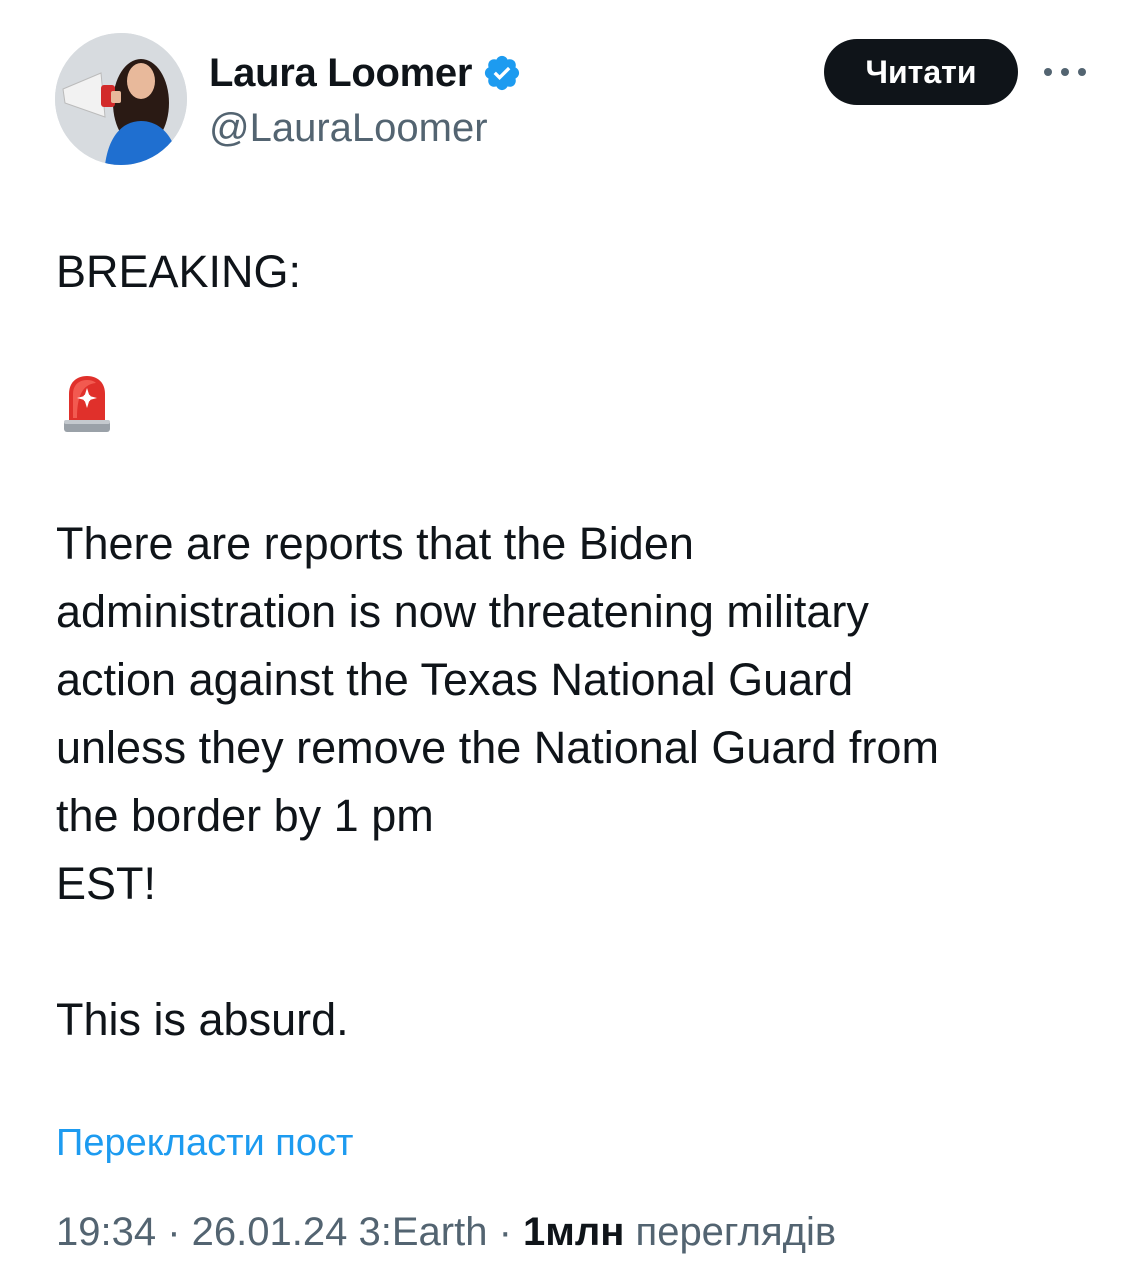 This screenshot has height=1280, width=1145. I want to click on follow-button: Читати, so click(921, 72).